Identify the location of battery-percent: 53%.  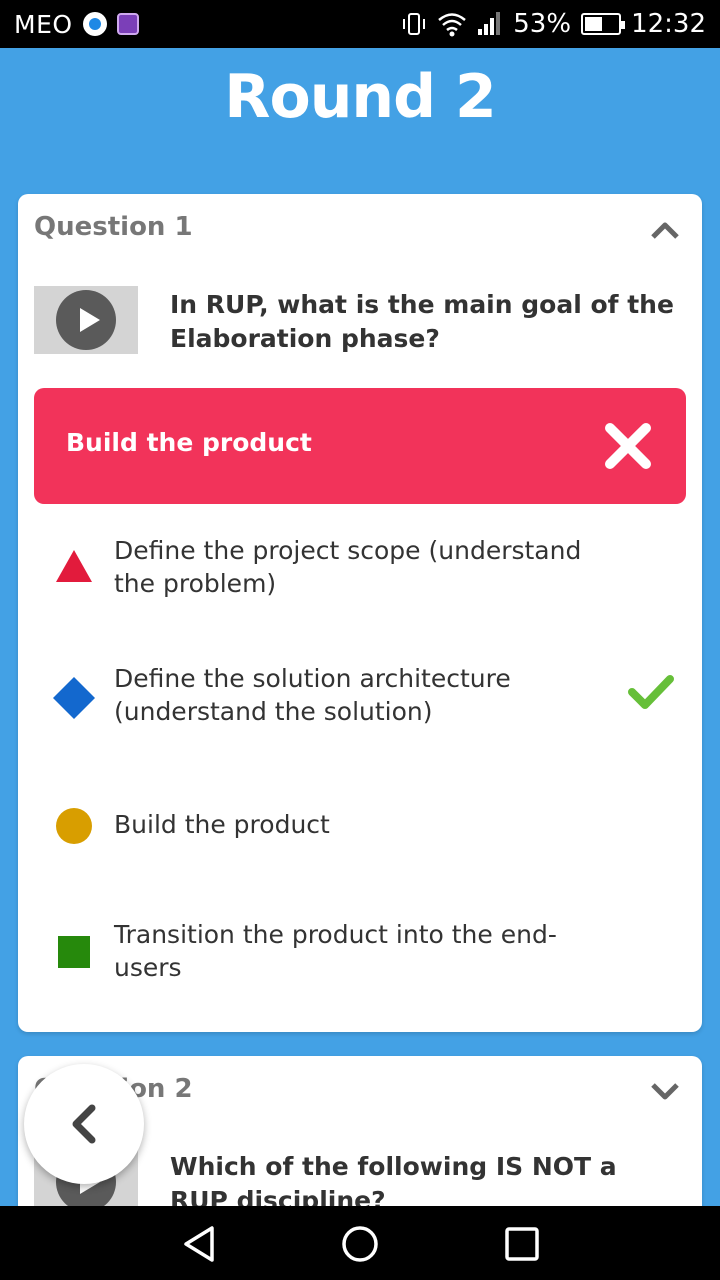
(542, 24).